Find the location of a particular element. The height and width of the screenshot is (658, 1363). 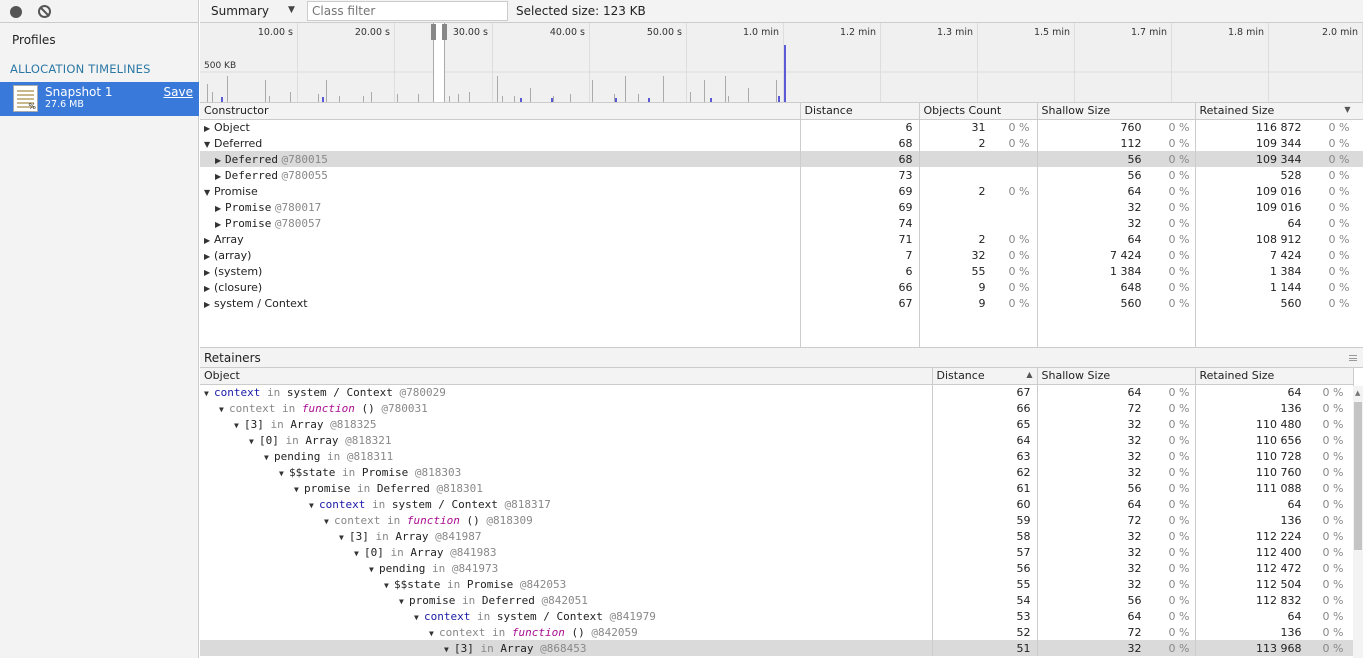

view-select: Summary is located at coordinates (240, 11).